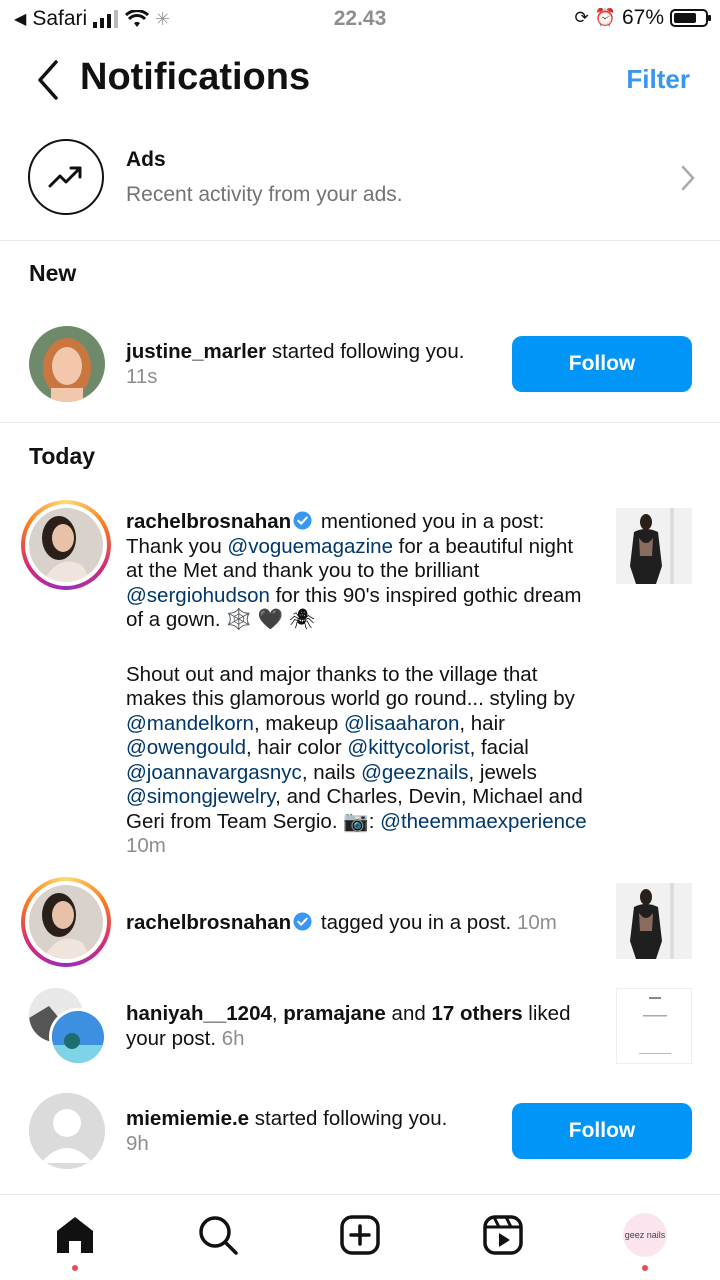 The image size is (720, 1280). I want to click on caption-text: , makeup, so click(298, 723).